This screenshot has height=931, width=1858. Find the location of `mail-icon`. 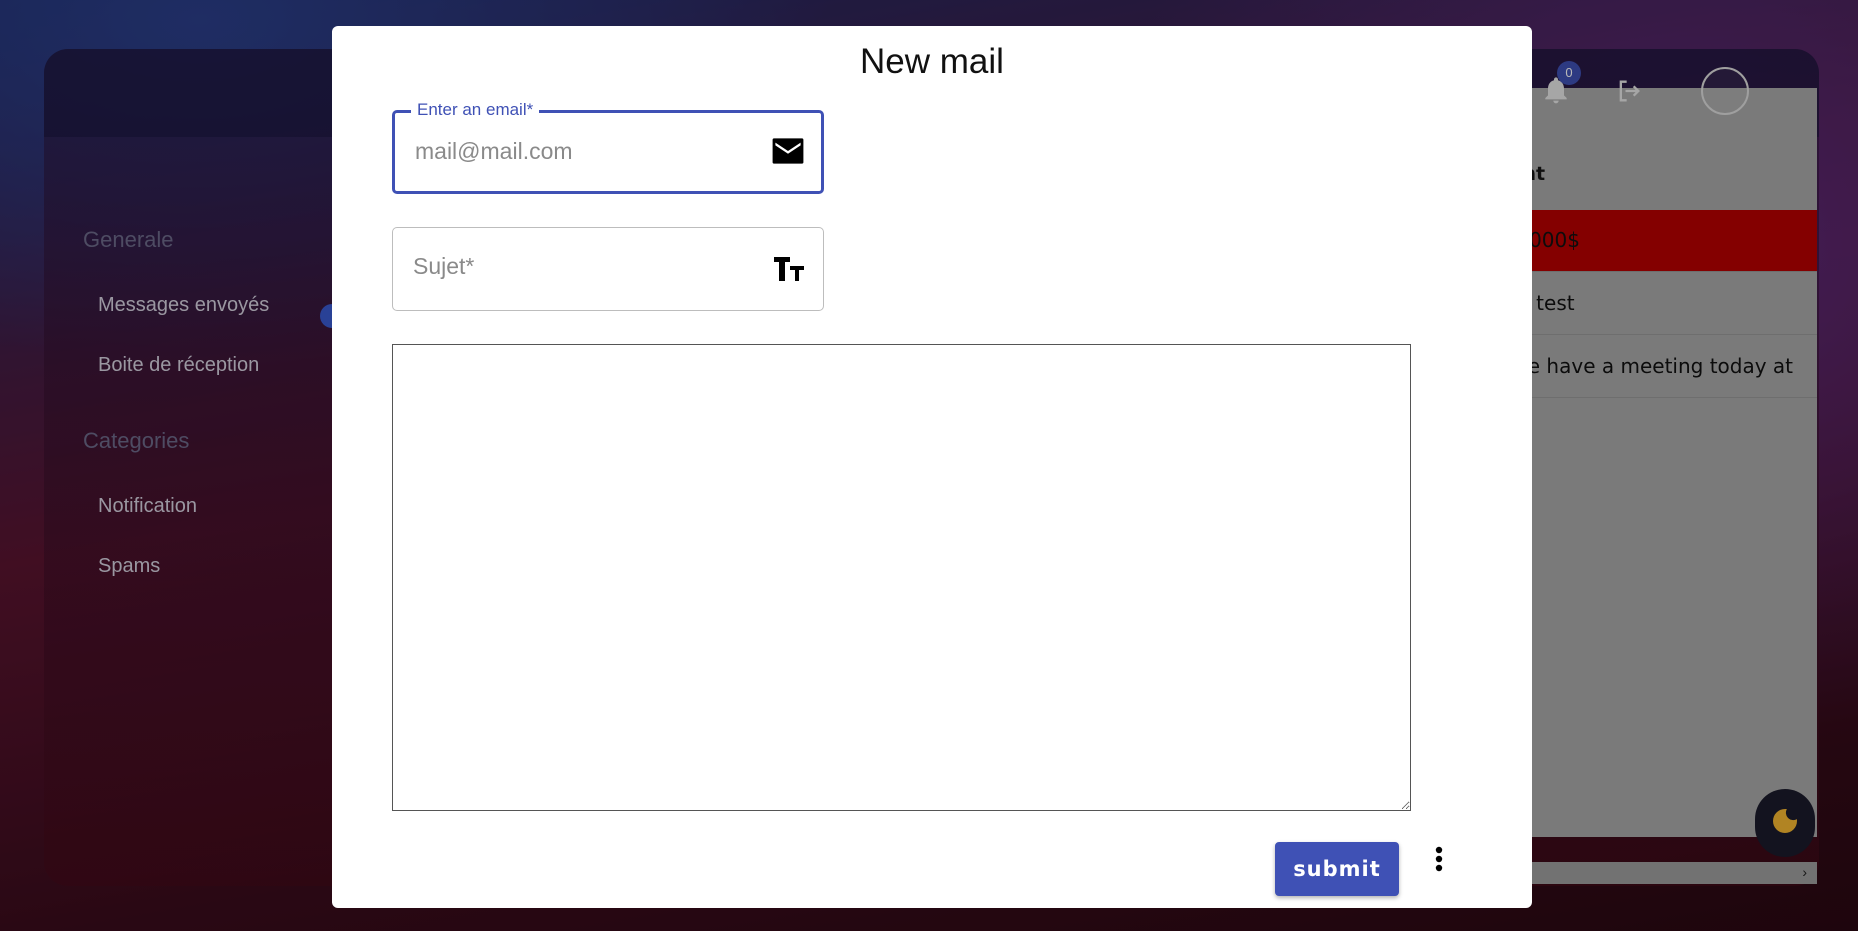

mail-icon is located at coordinates (788, 151).